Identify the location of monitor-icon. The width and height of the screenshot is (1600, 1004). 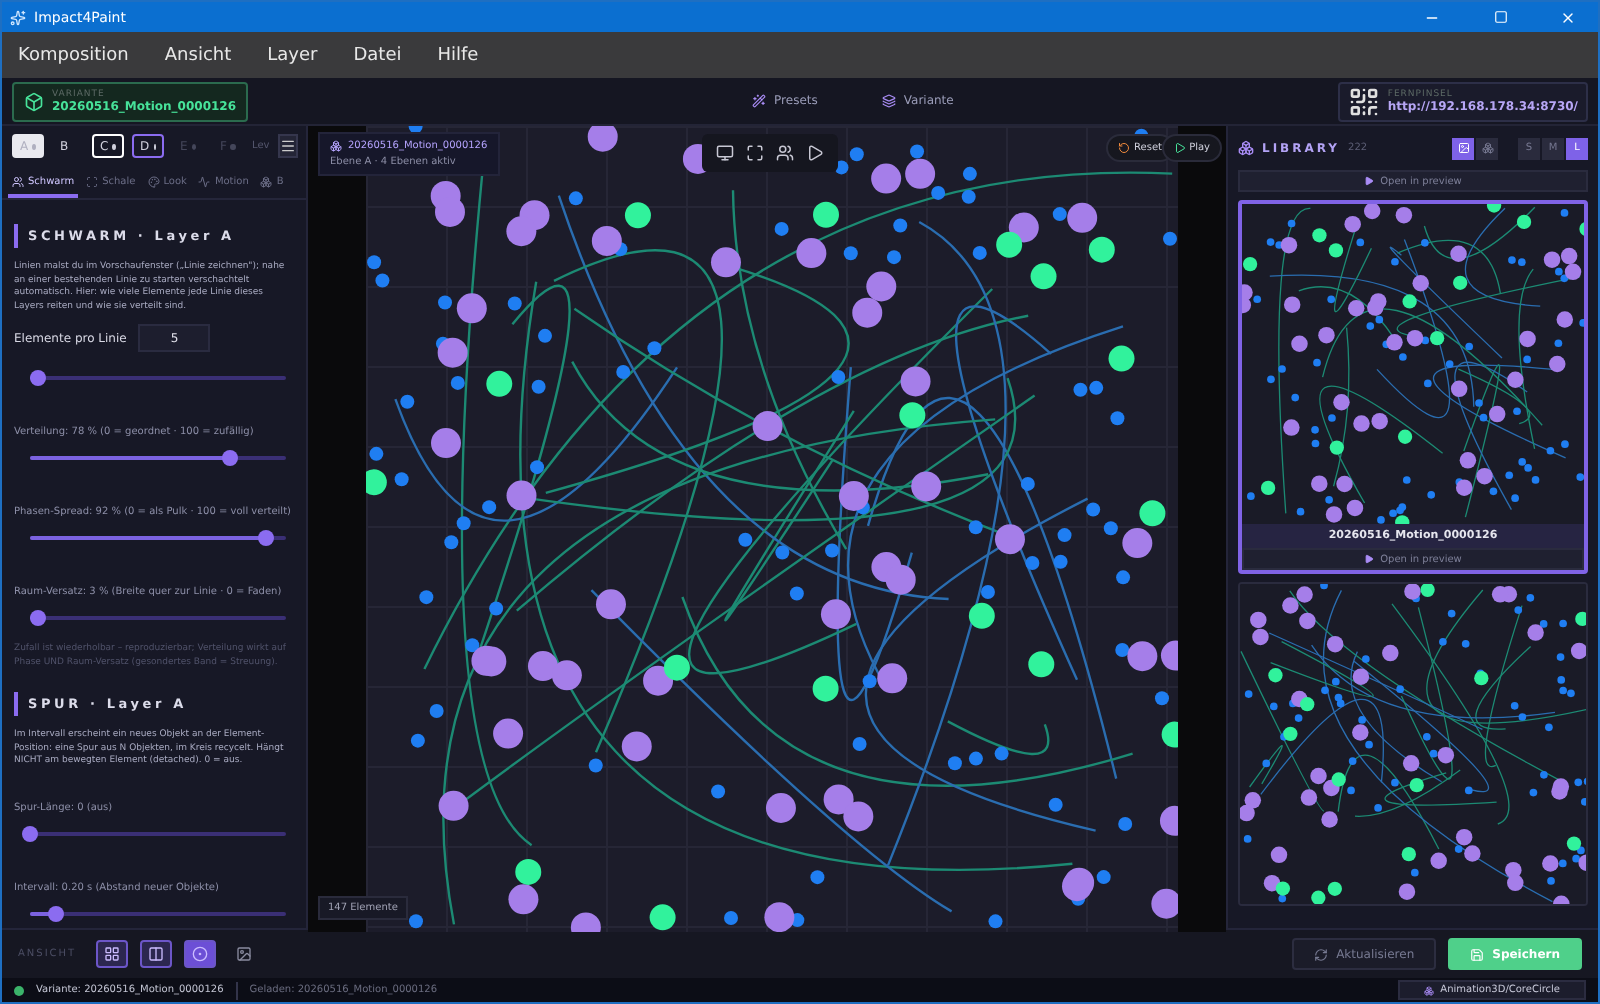
(725, 153).